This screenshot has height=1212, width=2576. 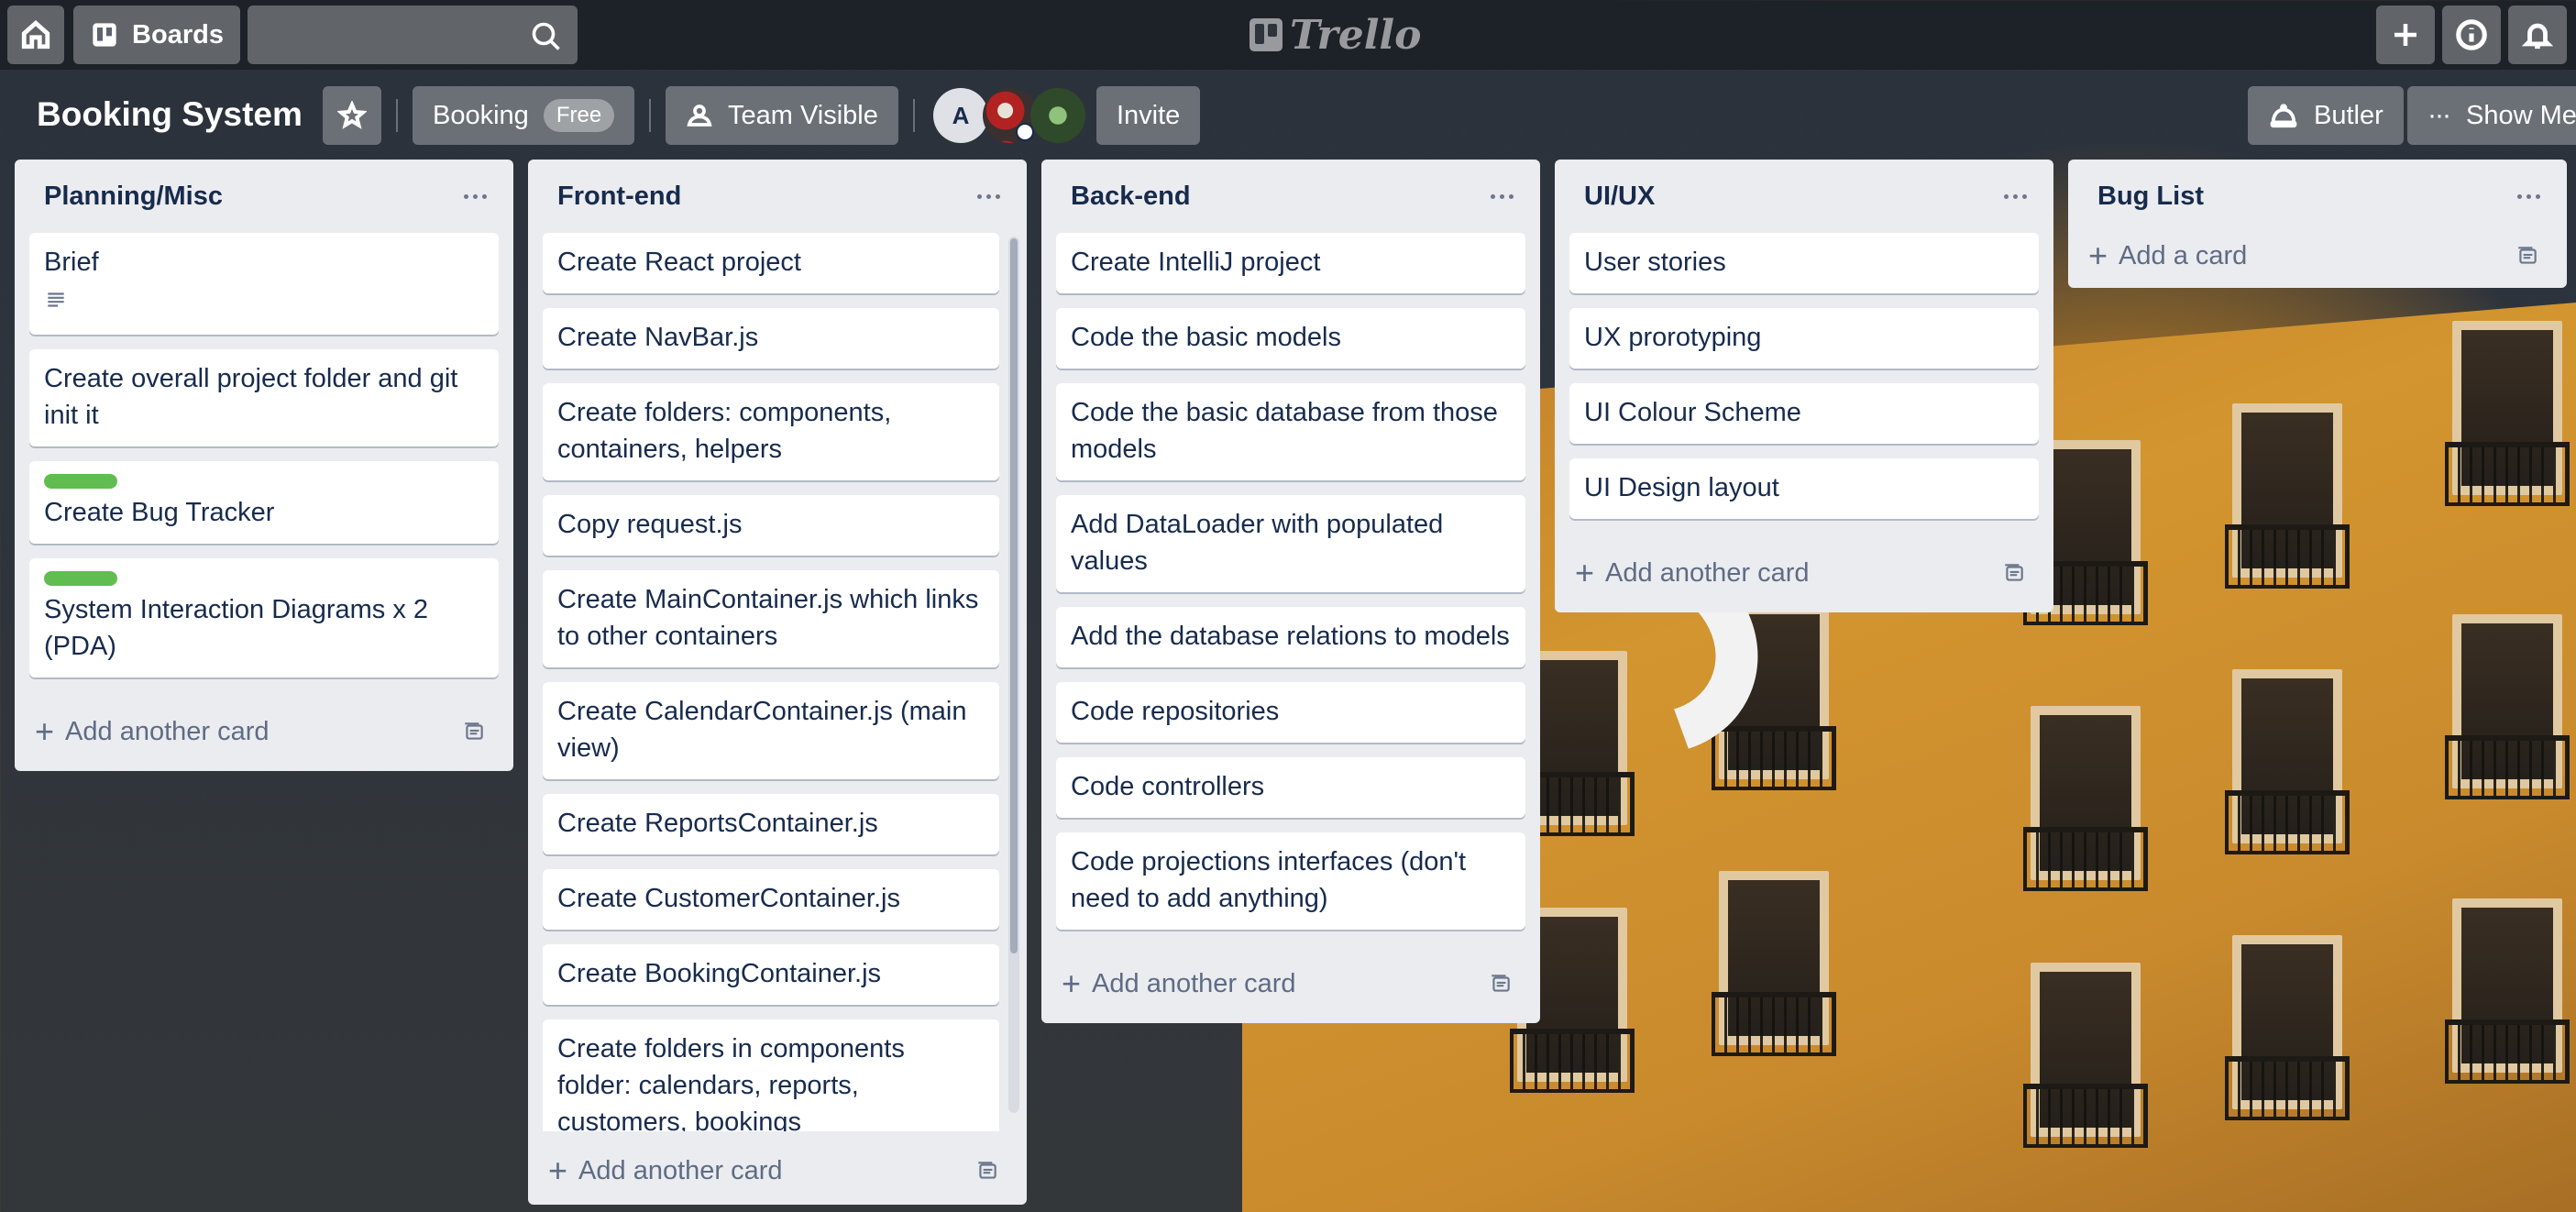 What do you see at coordinates (1620, 197) in the screenshot?
I see `list-title: UI/UX` at bounding box center [1620, 197].